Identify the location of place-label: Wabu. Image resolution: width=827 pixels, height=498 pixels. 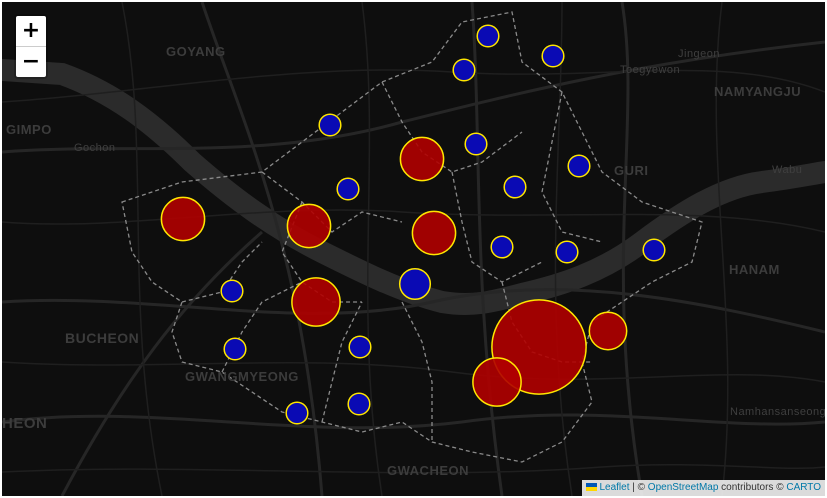
(787, 170).